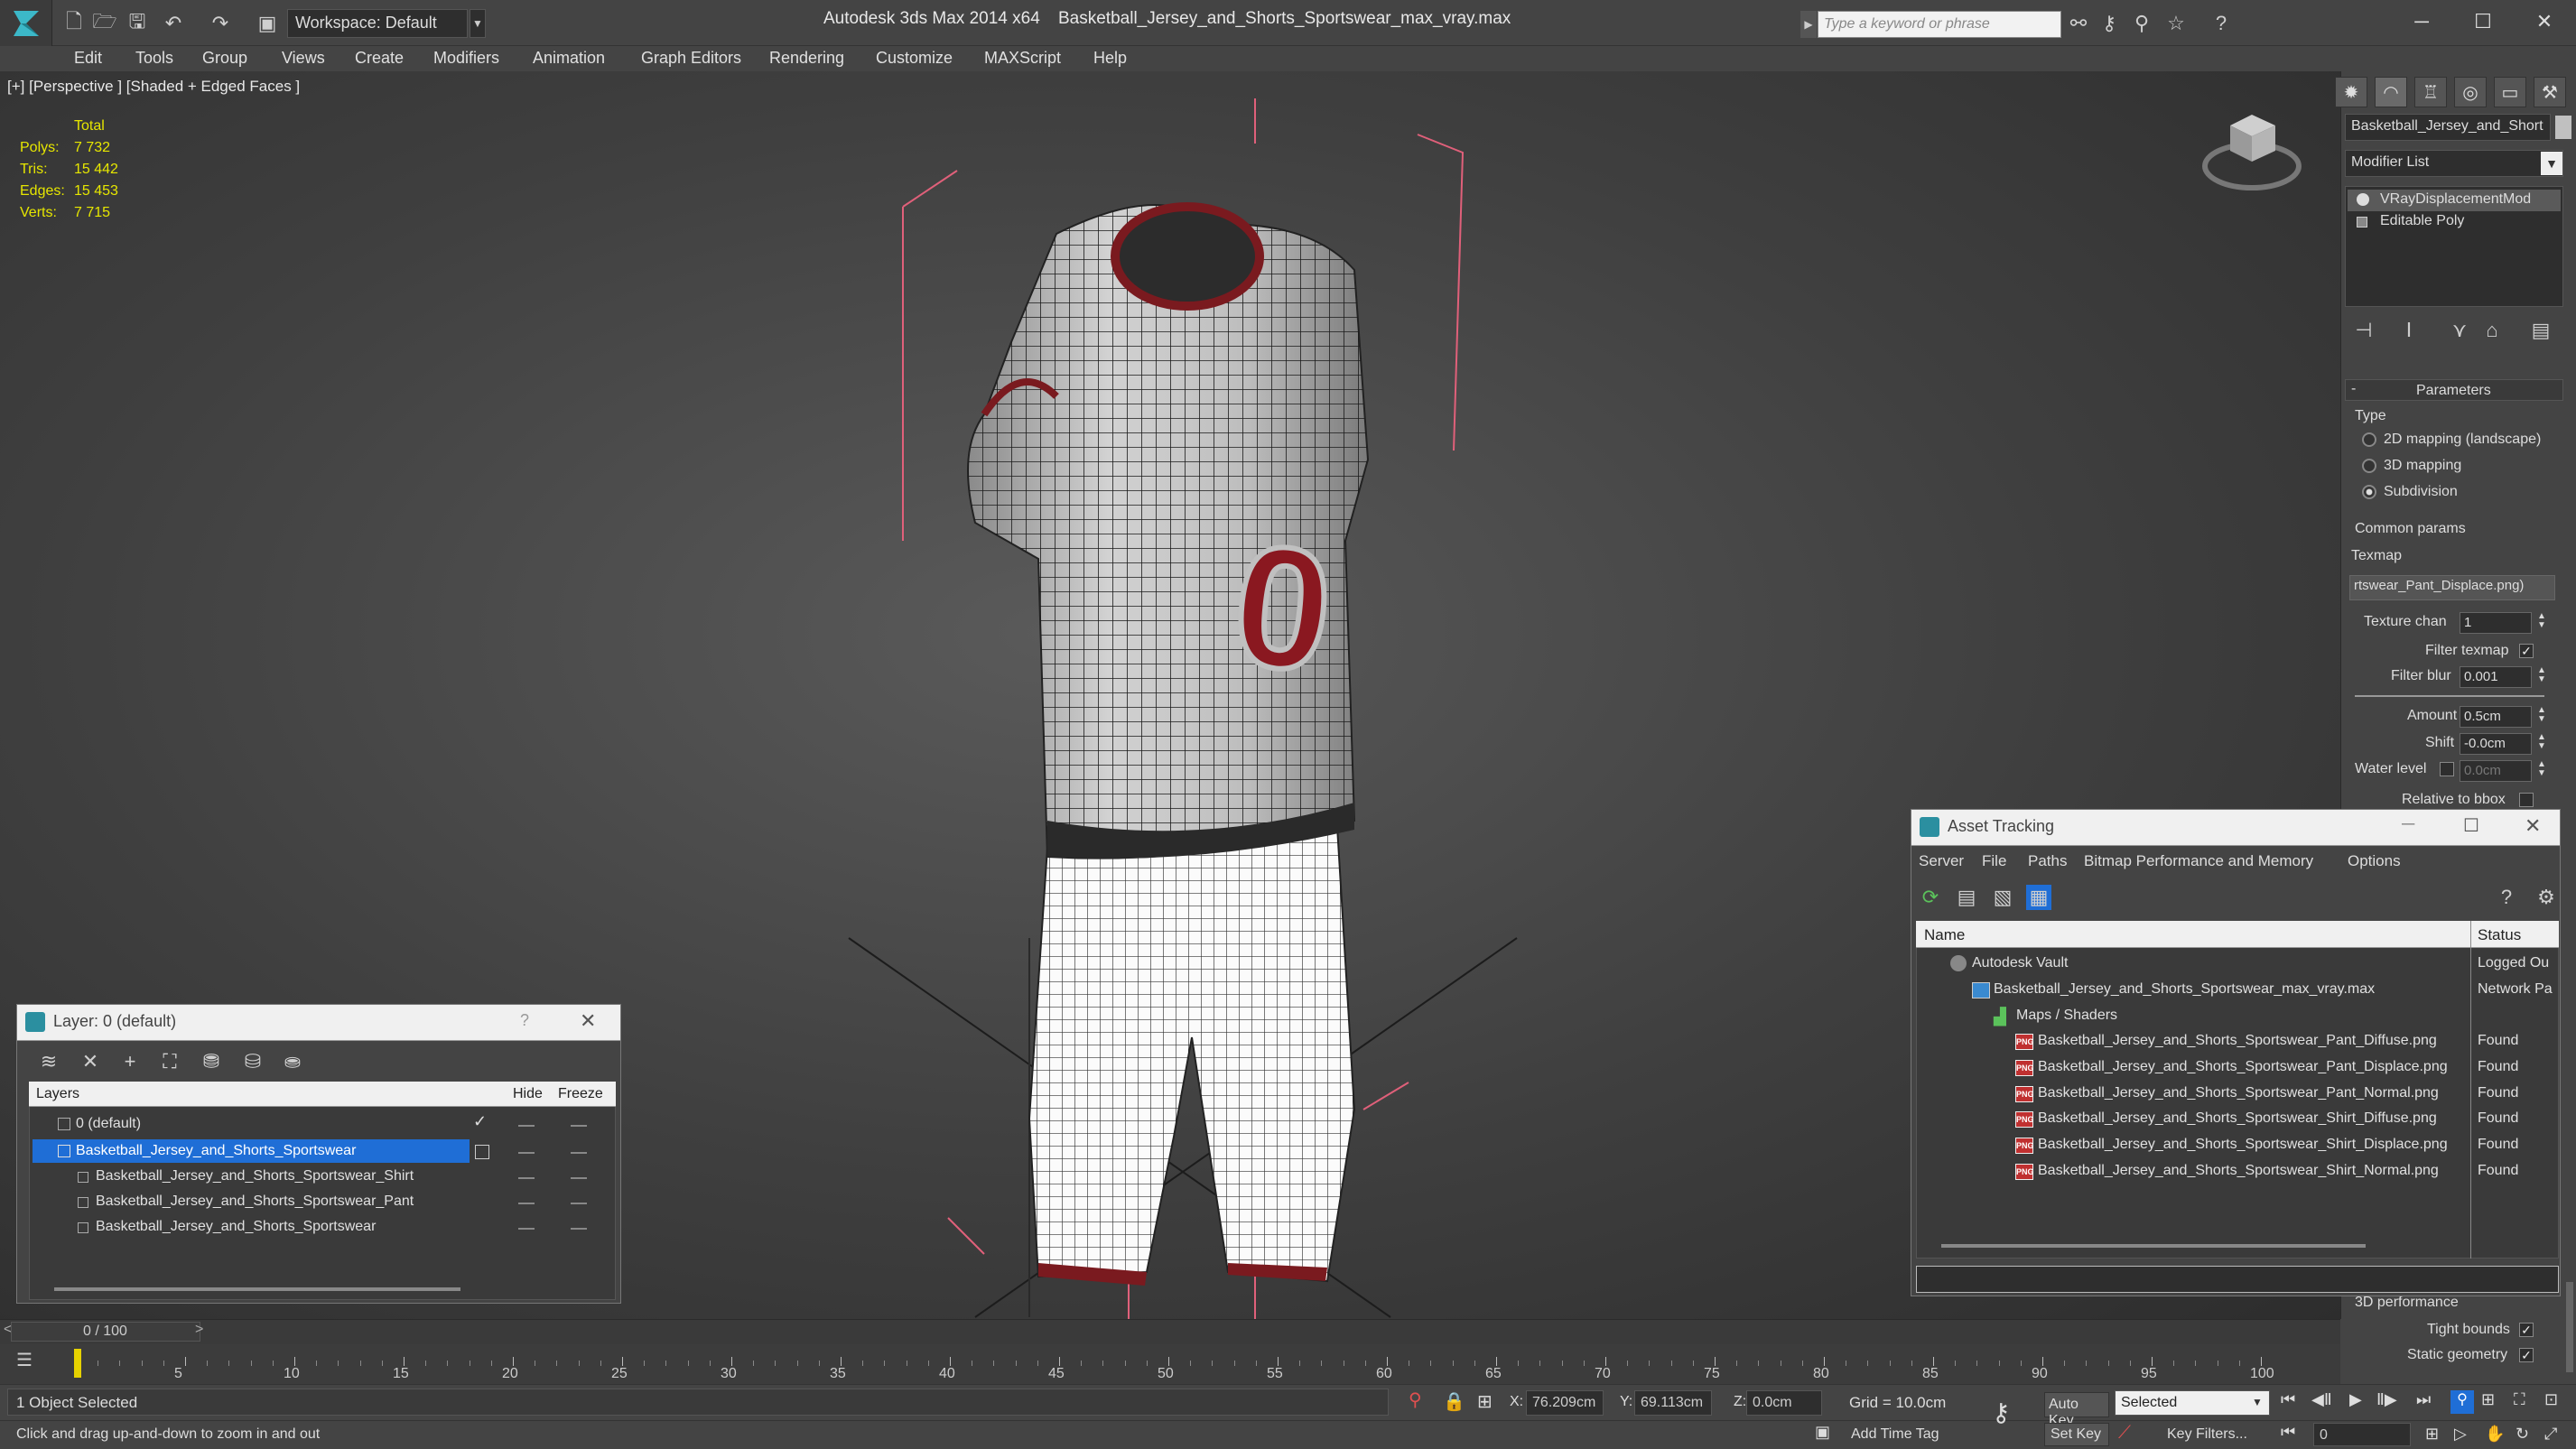  What do you see at coordinates (1487, 1403) in the screenshot?
I see `absolute-mode-icon: ⊞` at bounding box center [1487, 1403].